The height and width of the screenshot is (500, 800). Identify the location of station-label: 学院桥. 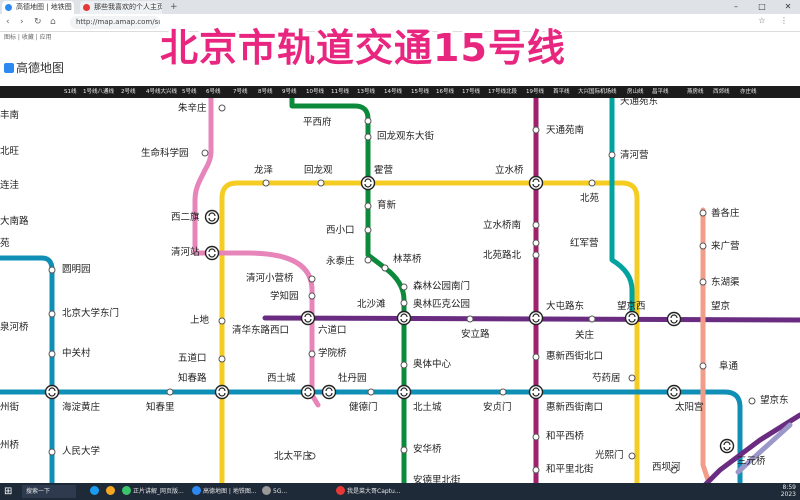
(332, 353).